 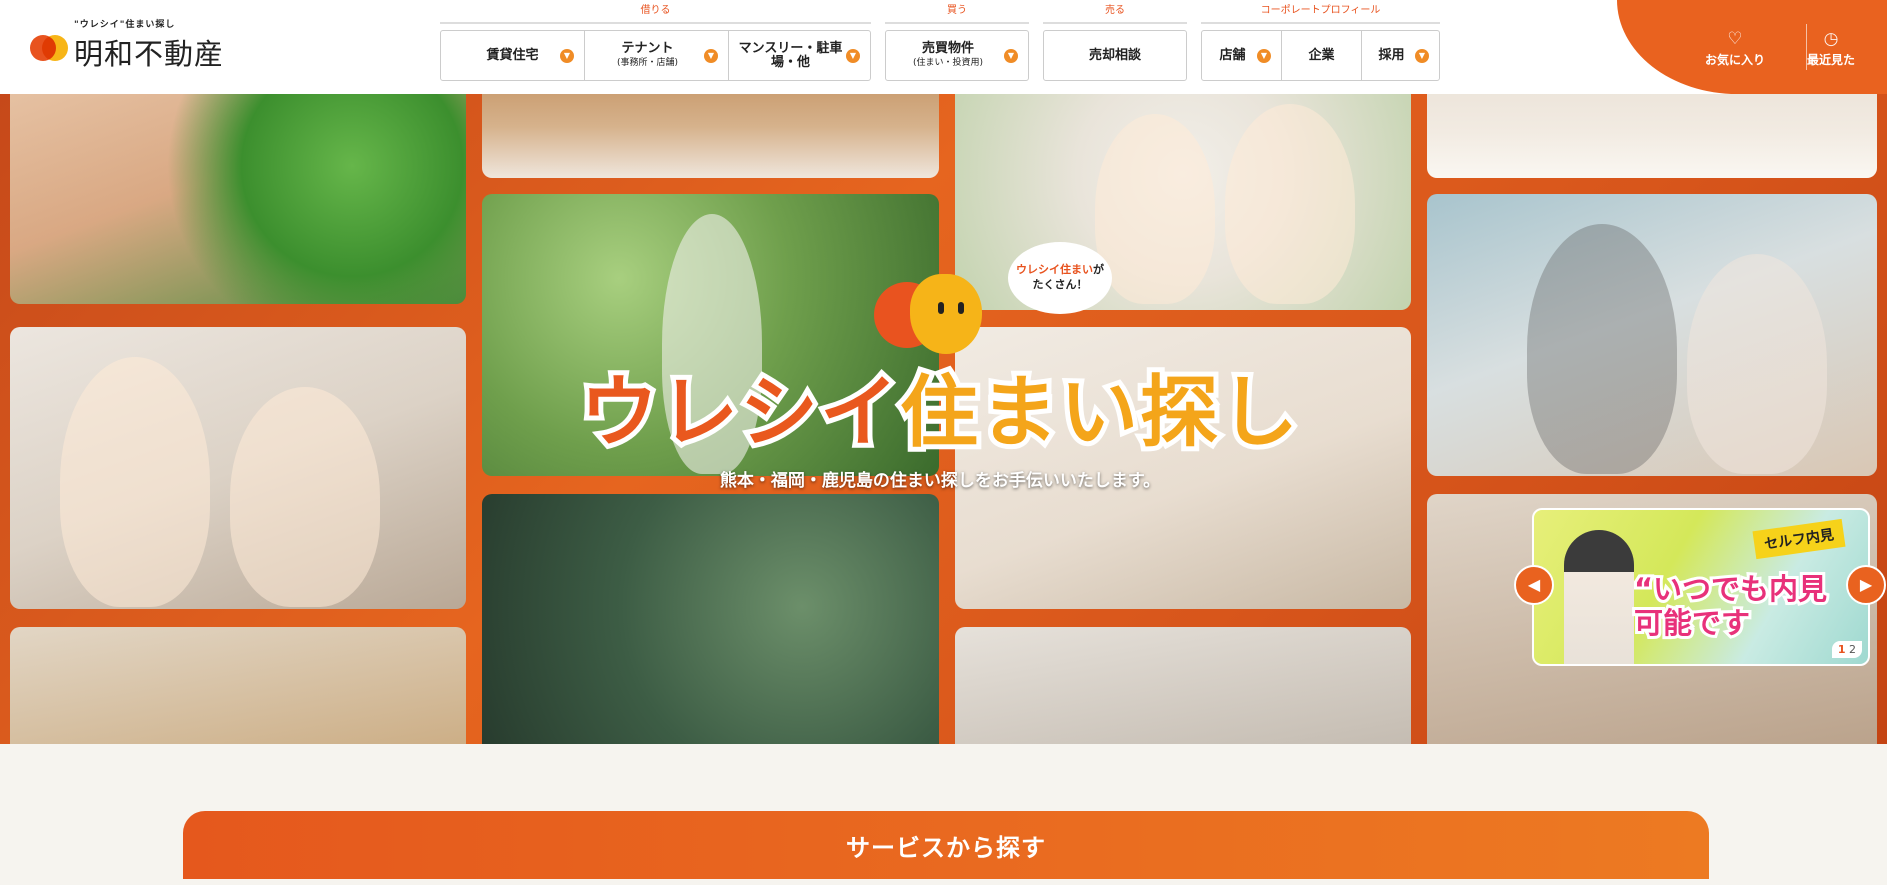 I want to click on recently-viewed-link: ◷ 最近見た, so click(x=1831, y=49).